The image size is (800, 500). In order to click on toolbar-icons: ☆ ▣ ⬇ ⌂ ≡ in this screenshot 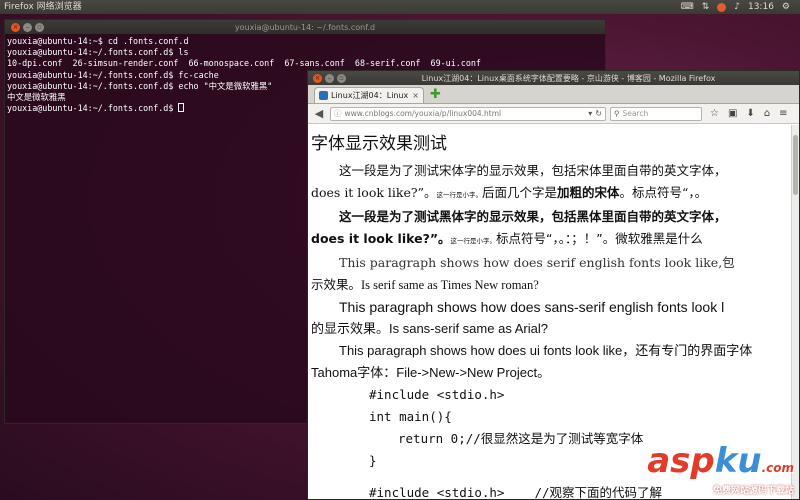, I will do `click(749, 113)`.